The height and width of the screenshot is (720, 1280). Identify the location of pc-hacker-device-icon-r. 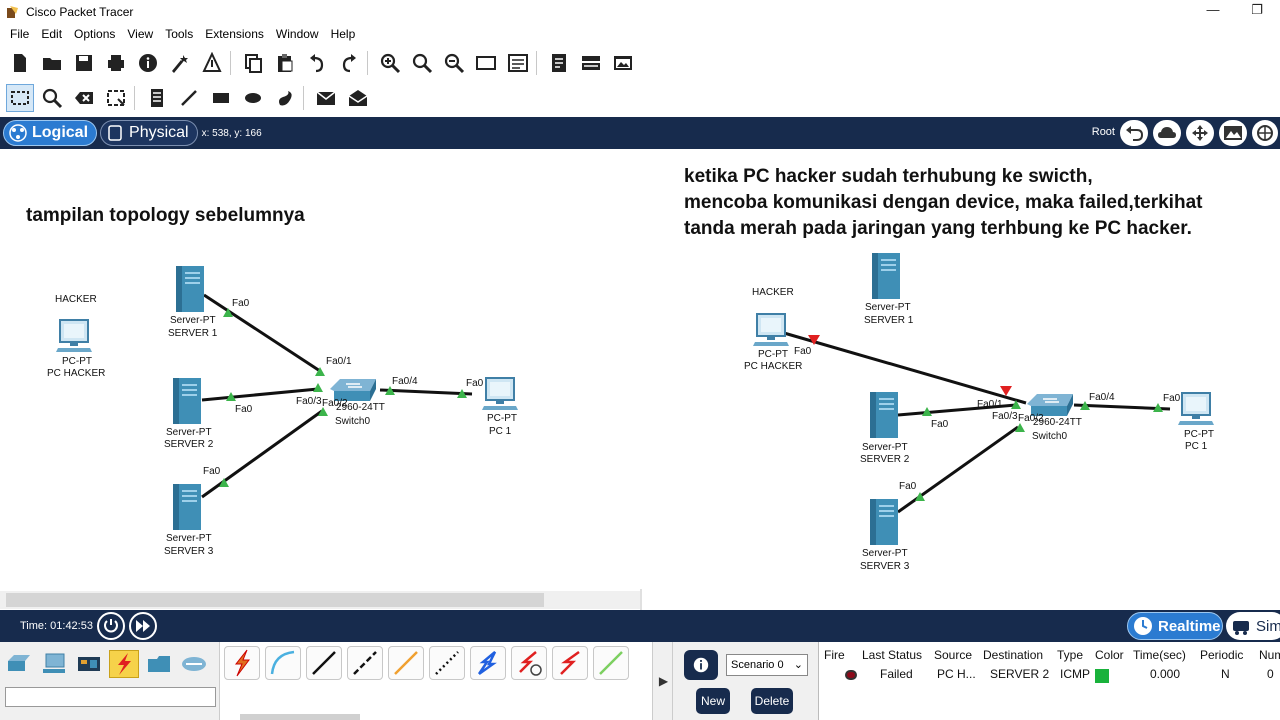
(771, 330).